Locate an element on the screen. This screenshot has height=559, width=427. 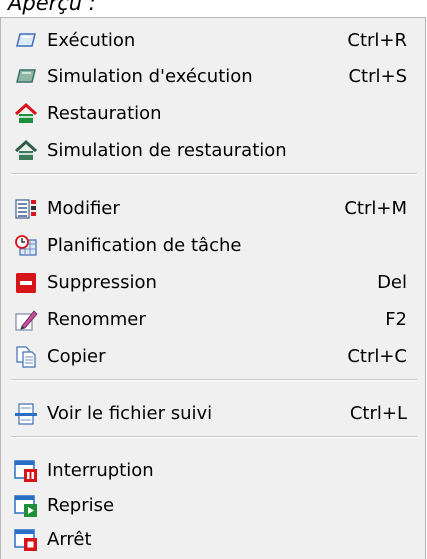
copy-icon is located at coordinates (26, 357).